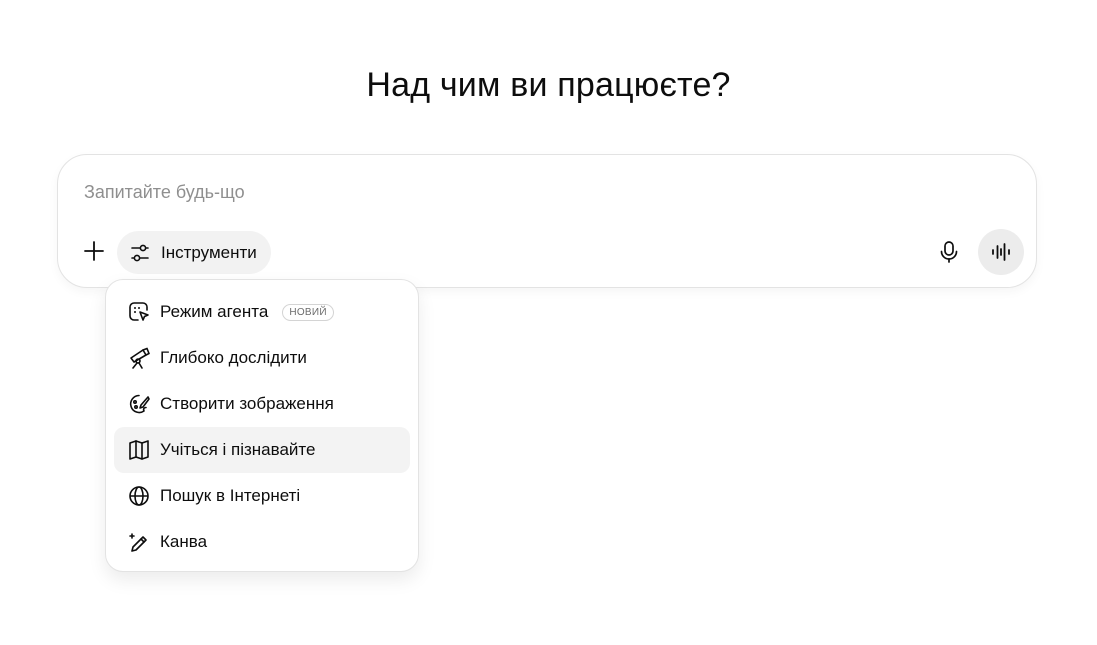 Image resolution: width=1097 pixels, height=645 pixels. I want to click on tools-button: Інструменти, so click(194, 252).